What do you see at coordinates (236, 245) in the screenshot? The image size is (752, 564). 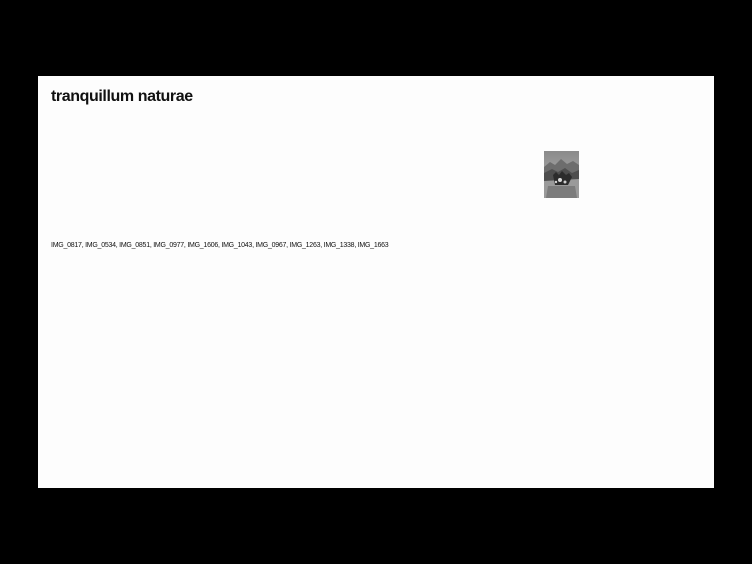 I see `image-link: IMG_1043` at bounding box center [236, 245].